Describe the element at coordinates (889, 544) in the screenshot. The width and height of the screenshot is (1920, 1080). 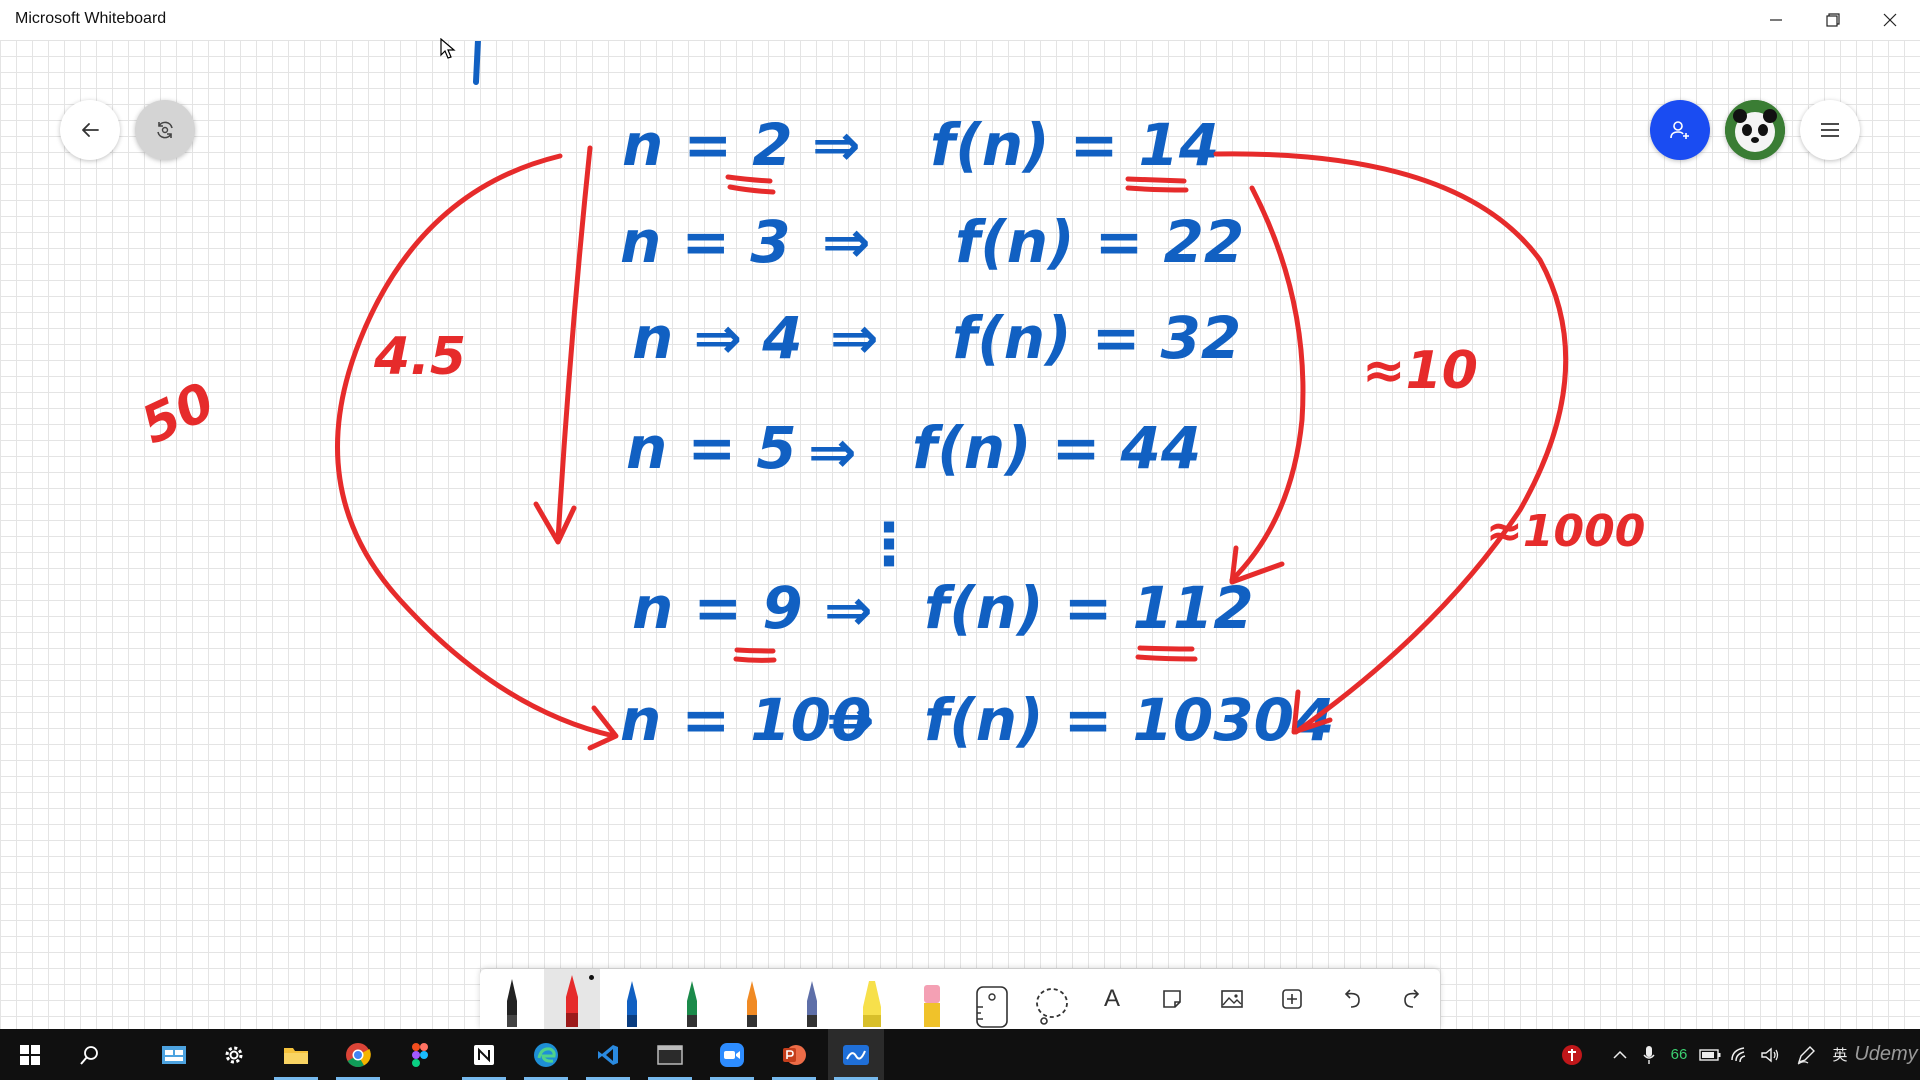
I see `row-dots: ⋮` at that location.